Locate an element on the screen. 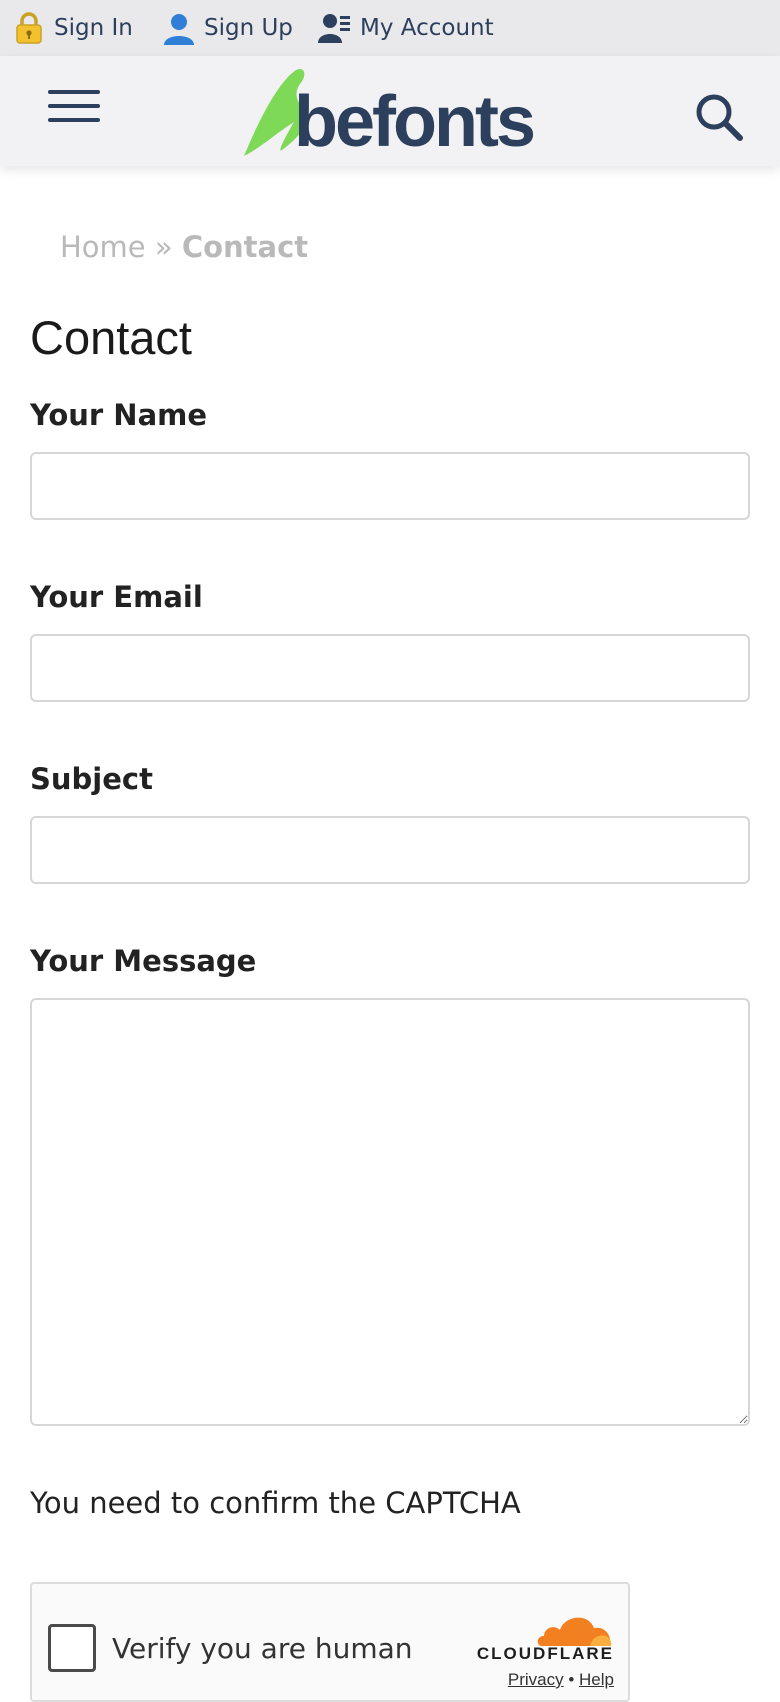  captcha-note: You need to confirm the CAPTCHA is located at coordinates (275, 1503).